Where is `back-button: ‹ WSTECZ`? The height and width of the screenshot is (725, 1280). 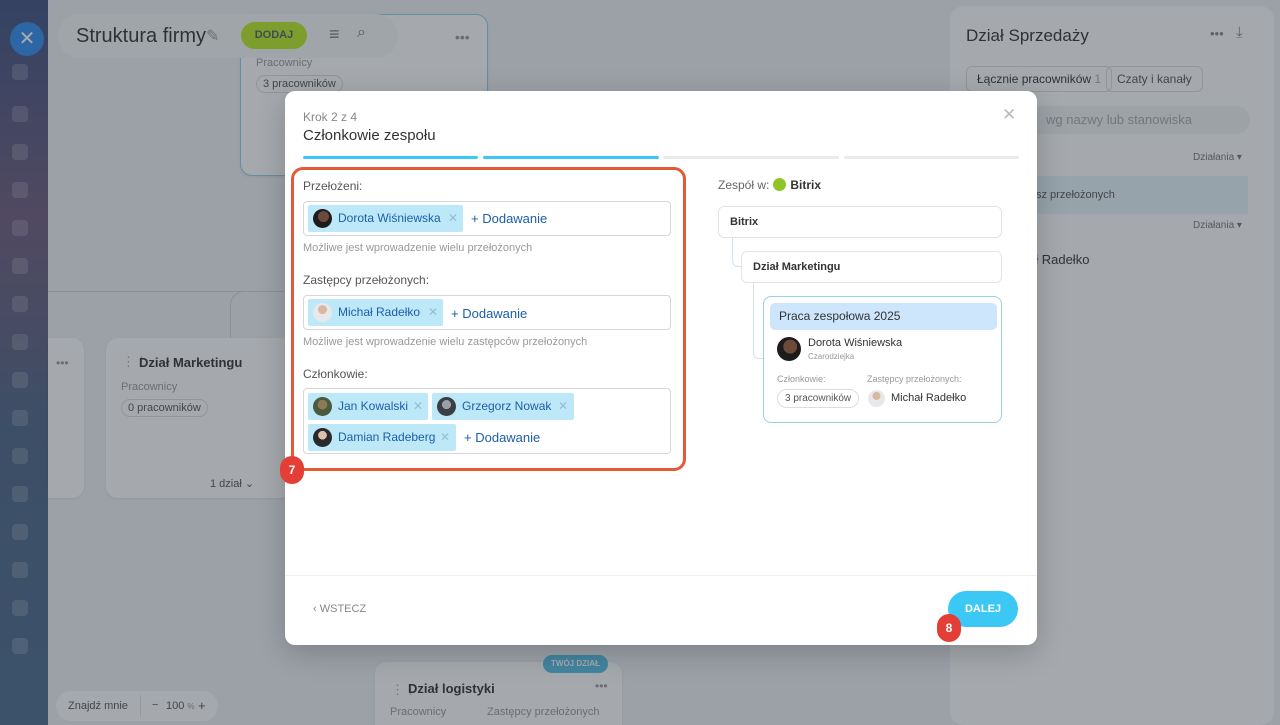
back-button: ‹ WSTECZ is located at coordinates (339, 609).